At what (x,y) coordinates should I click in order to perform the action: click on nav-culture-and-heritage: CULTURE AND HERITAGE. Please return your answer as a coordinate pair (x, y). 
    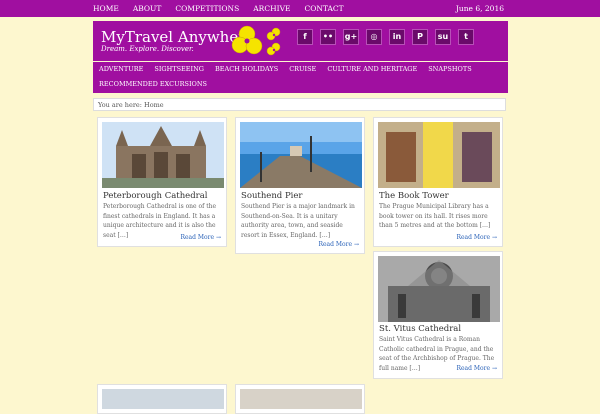
    Looking at the image, I should click on (372, 69).